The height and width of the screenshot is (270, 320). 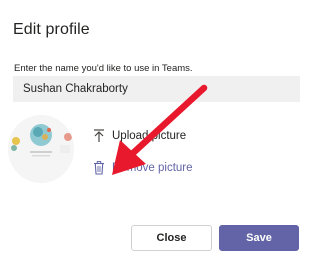 I want to click on upload-picture-label: Upload picture, so click(x=149, y=136).